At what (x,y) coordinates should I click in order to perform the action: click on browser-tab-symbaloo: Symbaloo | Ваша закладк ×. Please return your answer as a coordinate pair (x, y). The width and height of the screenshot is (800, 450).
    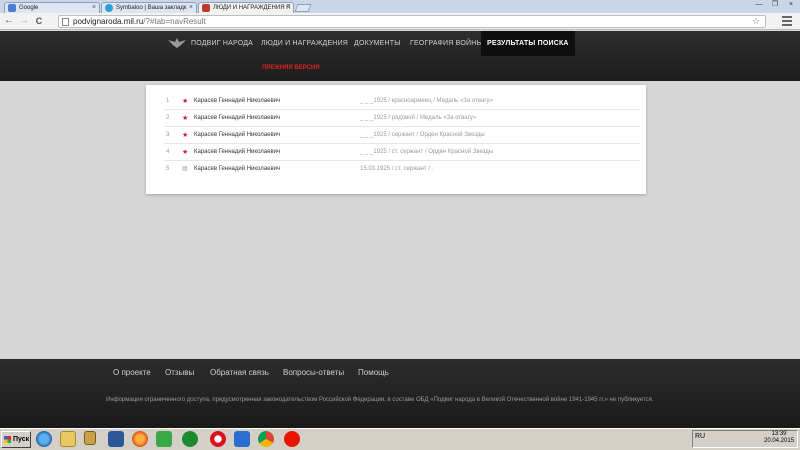
    Looking at the image, I should click on (149, 7).